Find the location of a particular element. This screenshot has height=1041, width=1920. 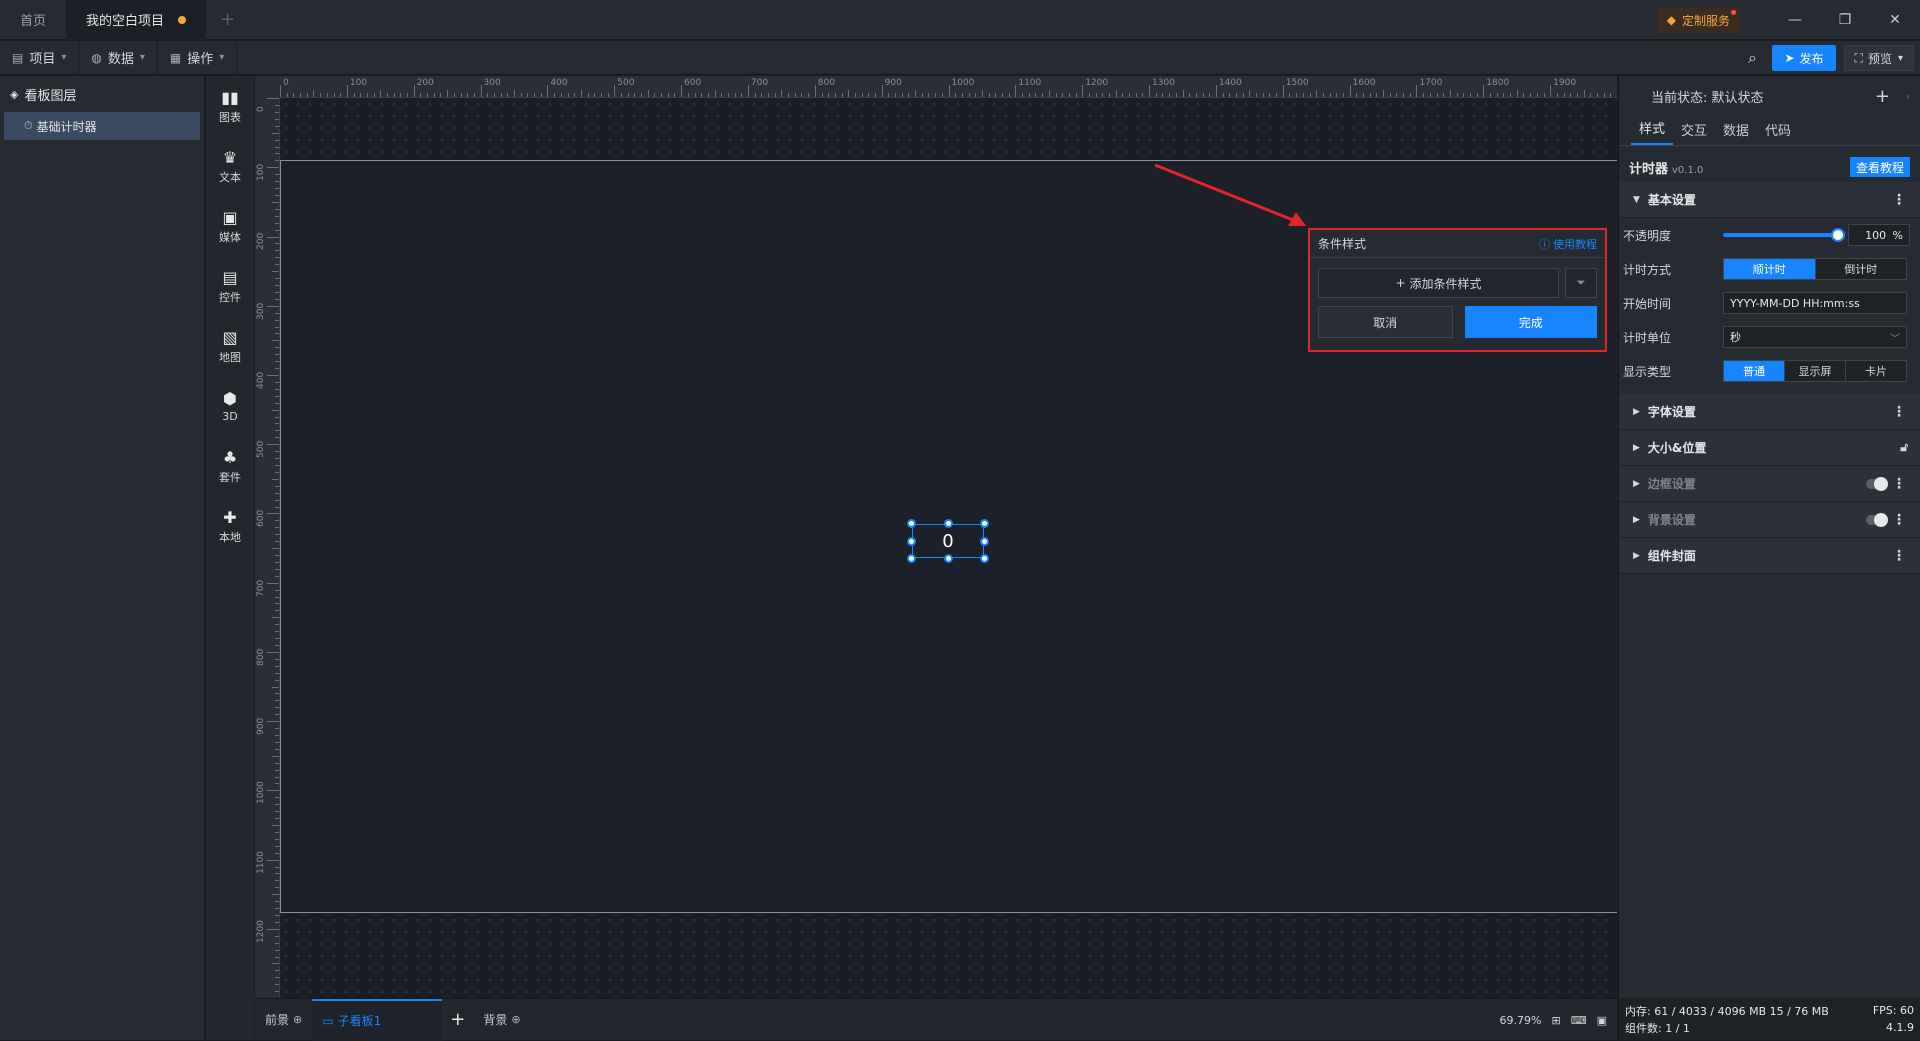

add-state-icon: + is located at coordinates (1882, 96).